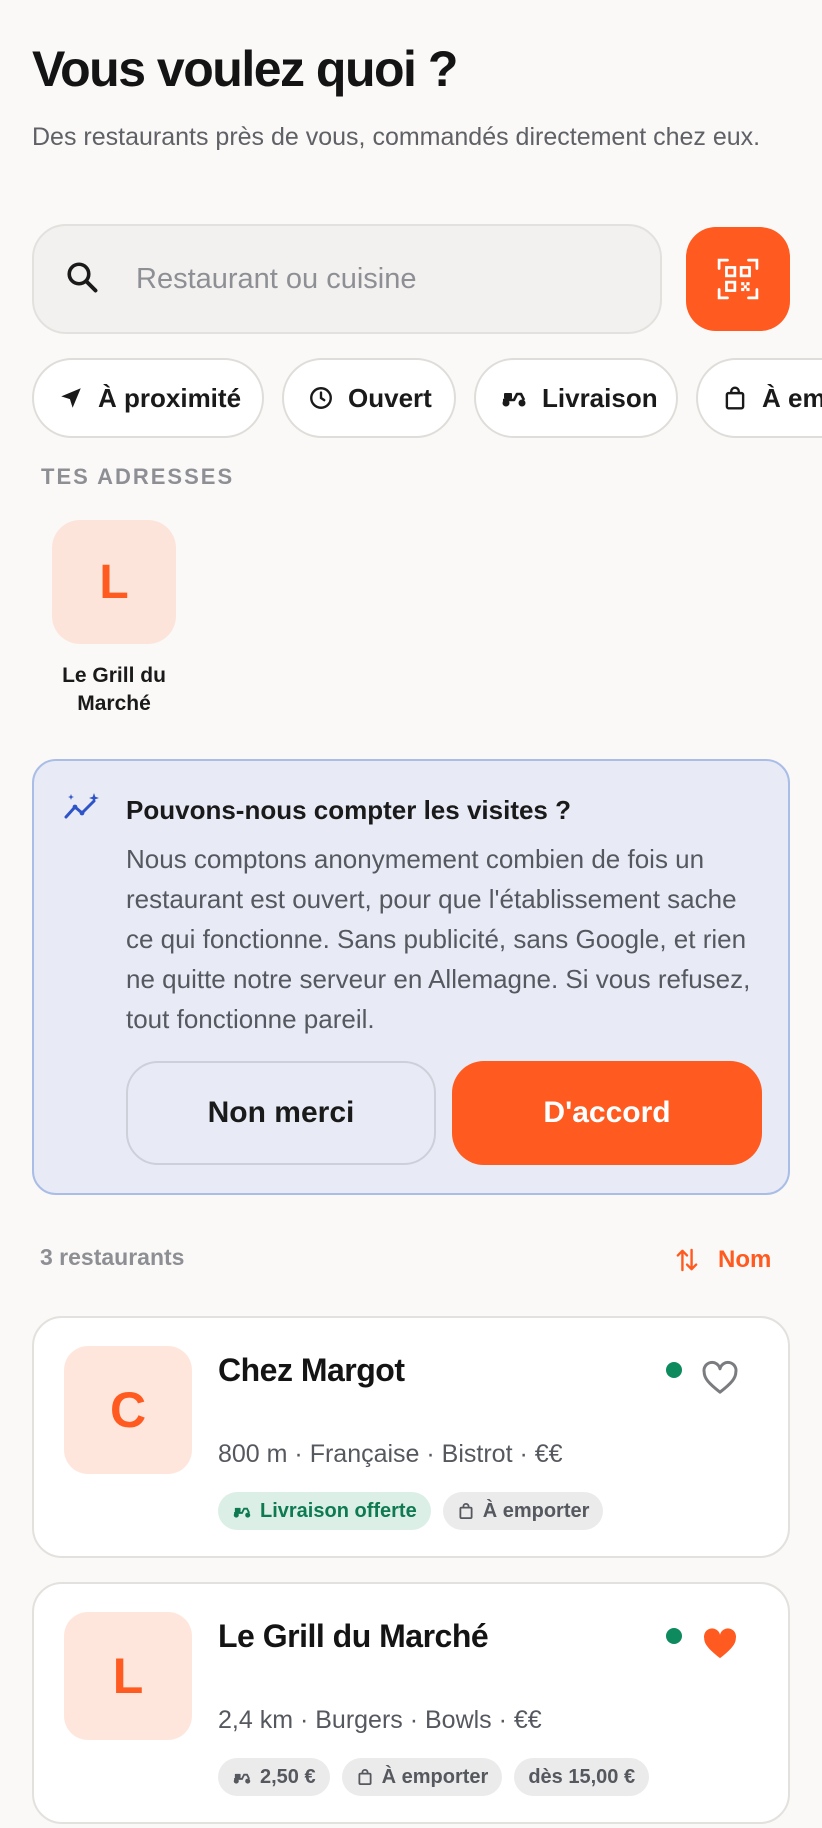 Image resolution: width=822 pixels, height=1828 pixels. I want to click on restaurant-tags: 2,50 € À emporter dès 15,00 €, so click(434, 1777).